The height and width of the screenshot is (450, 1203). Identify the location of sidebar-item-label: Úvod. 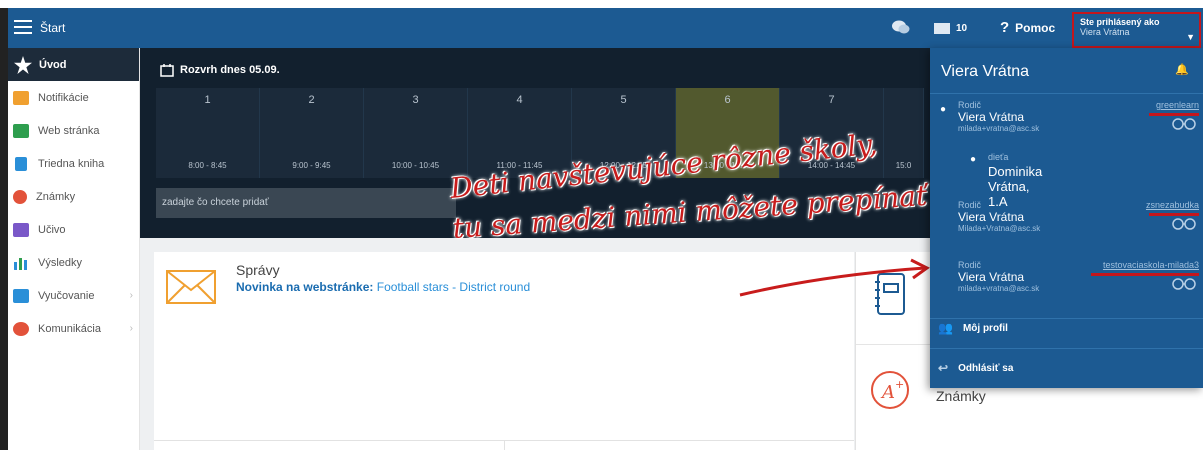
(53, 64).